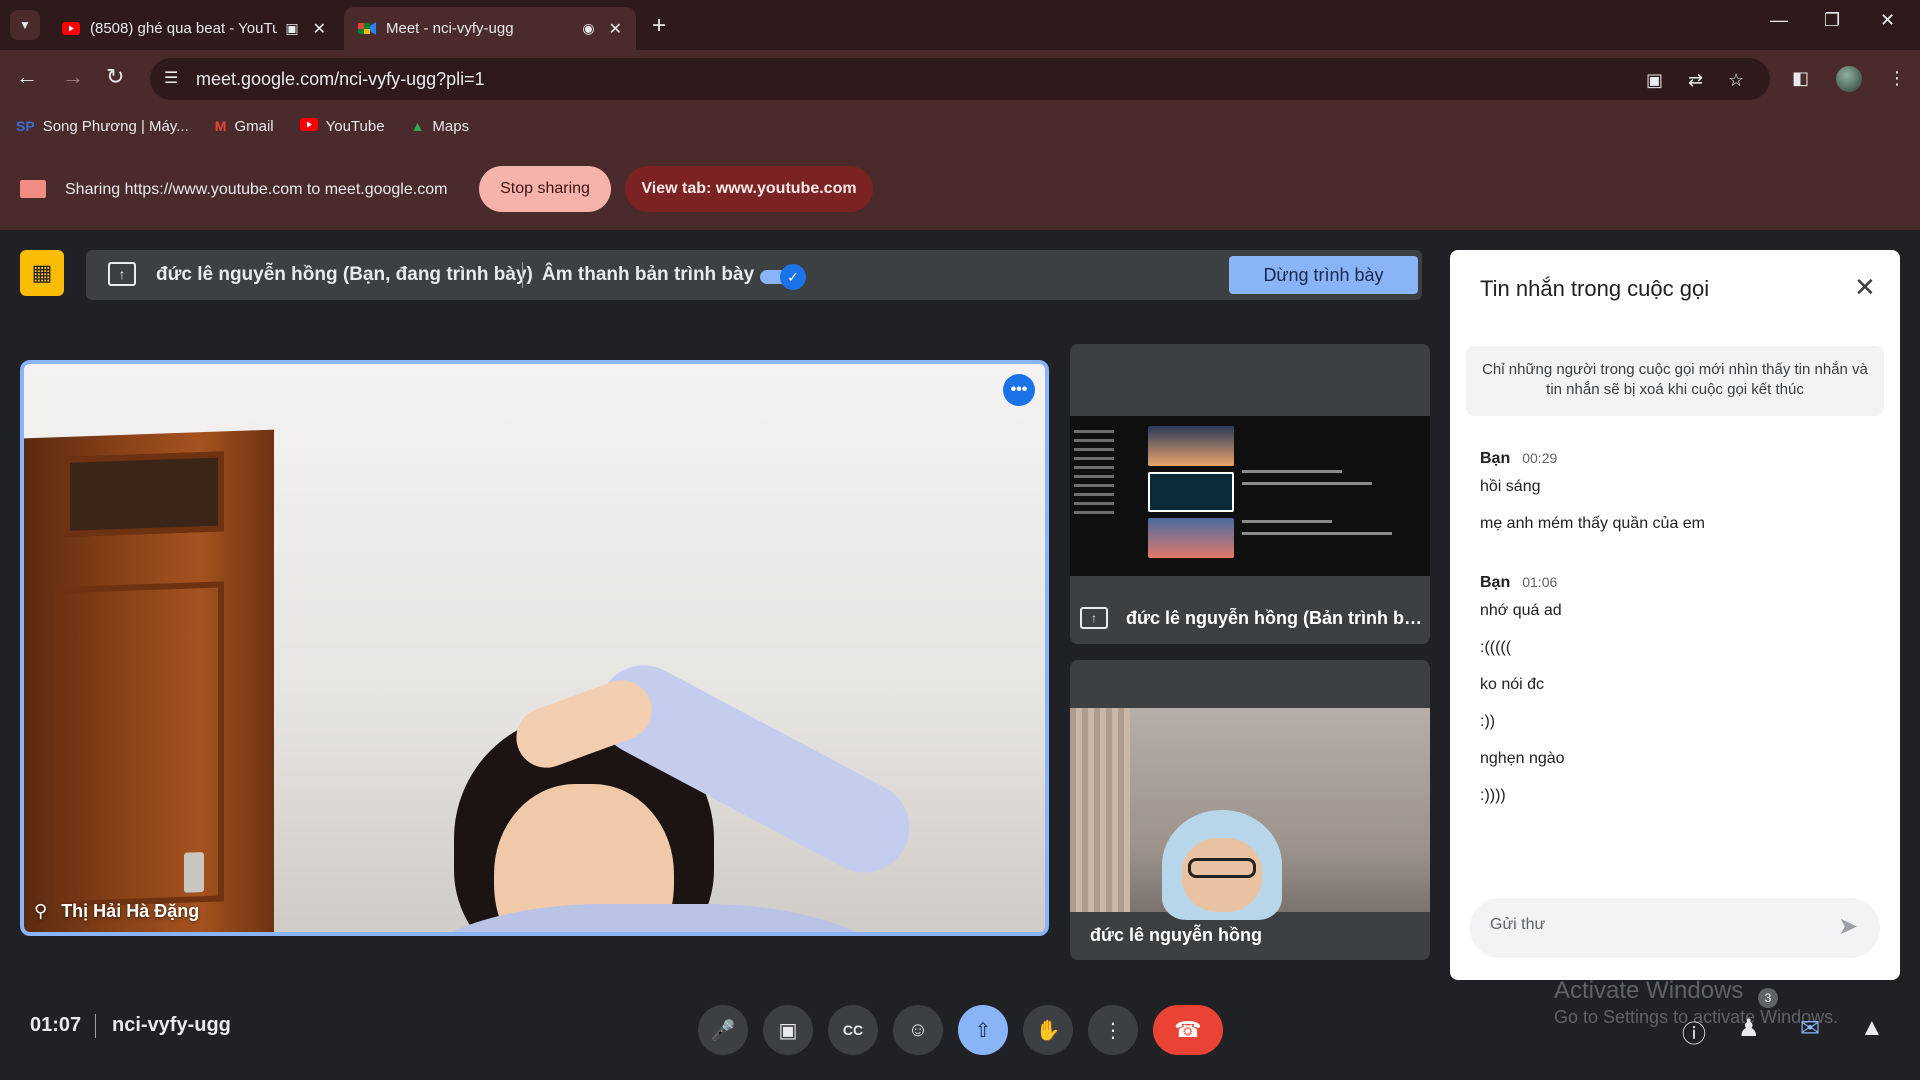  What do you see at coordinates (1800, 78) in the screenshot?
I see `side-panel-icon: ◧` at bounding box center [1800, 78].